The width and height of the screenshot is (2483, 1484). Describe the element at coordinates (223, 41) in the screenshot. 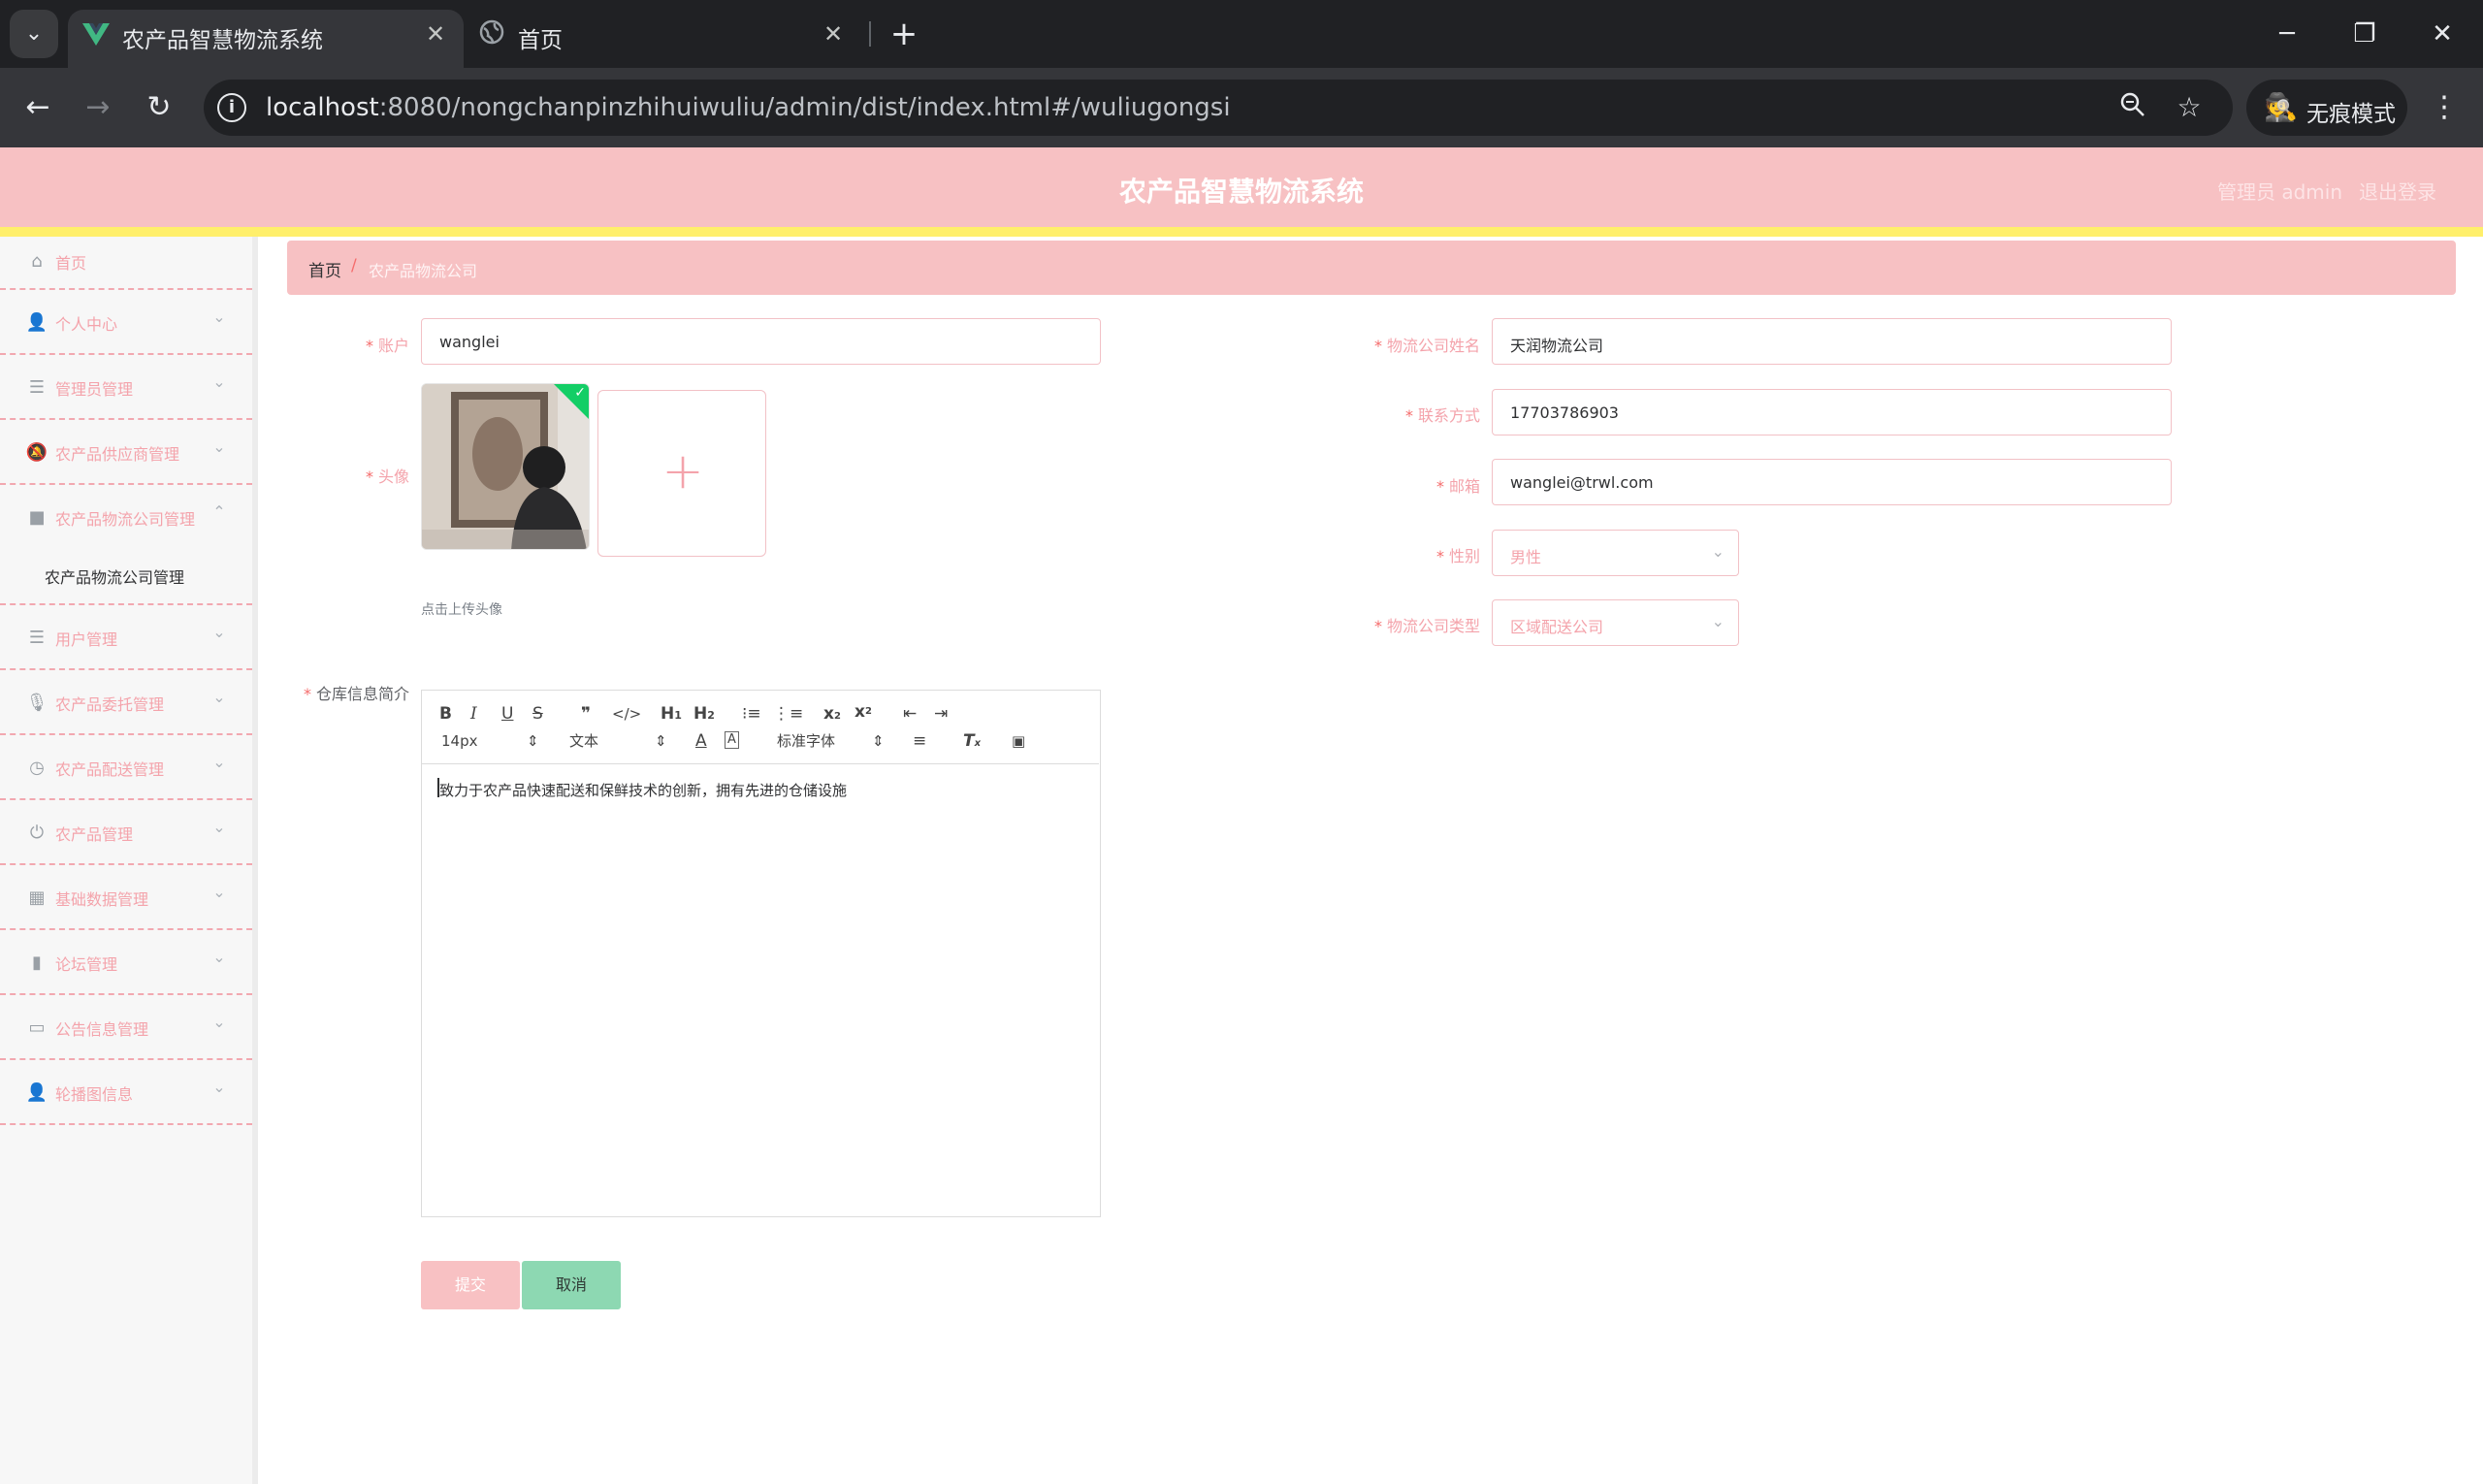

I see `tab-title: 农产品智慧物流系统` at that location.